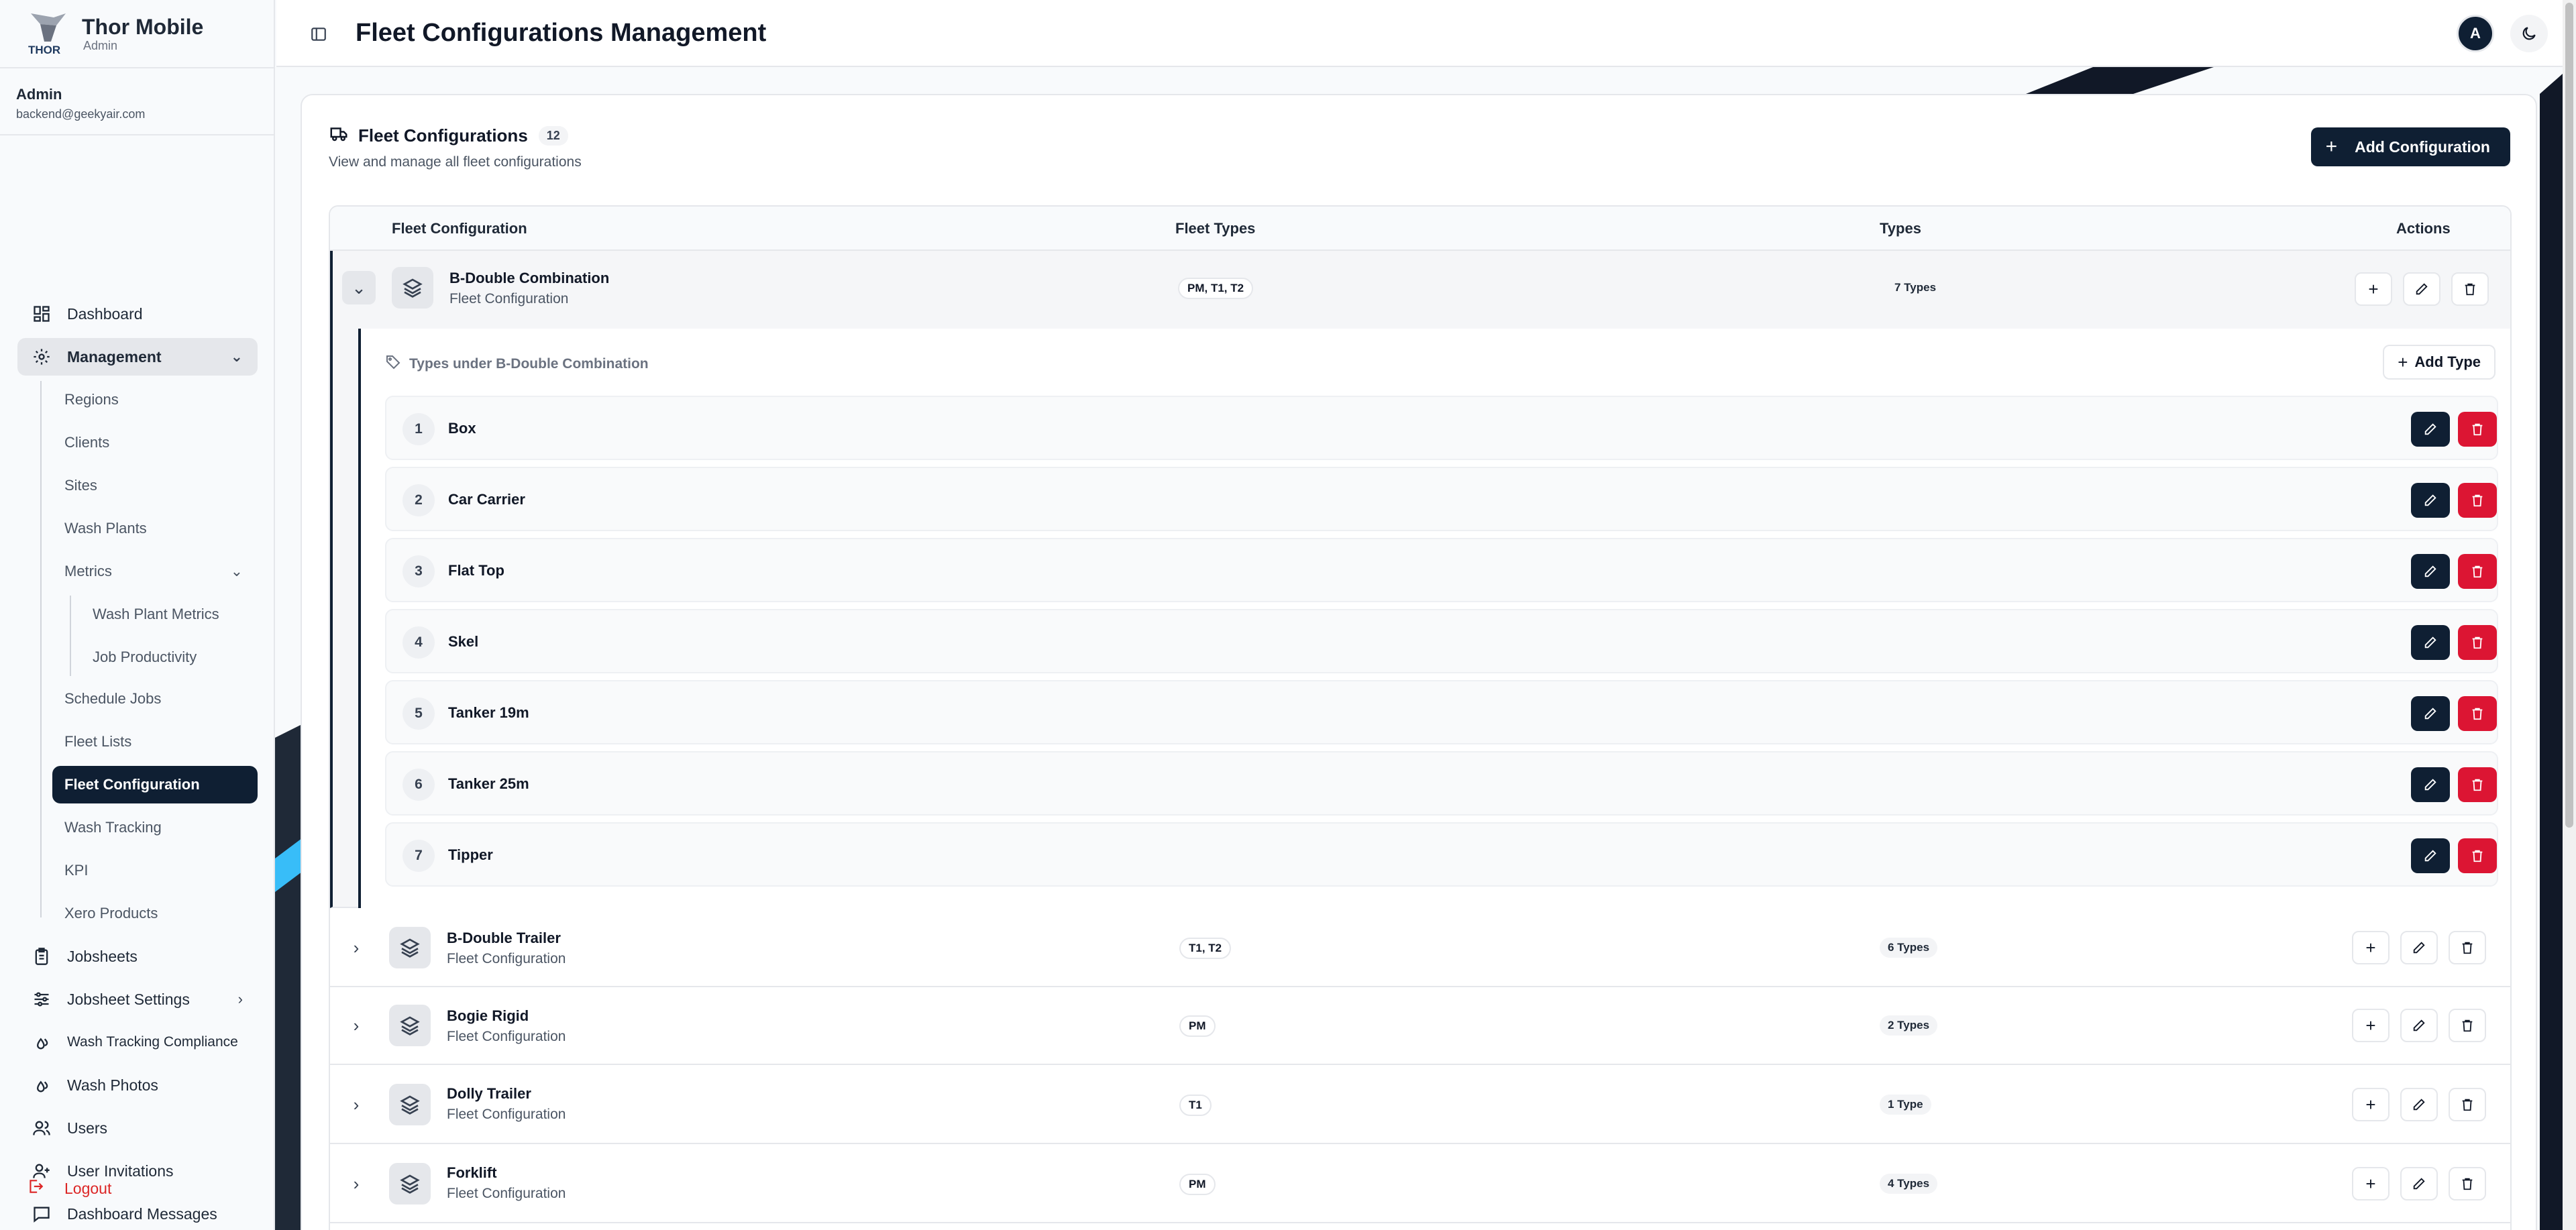  What do you see at coordinates (137, 1128) in the screenshot?
I see `sidebar-item-users: Users` at bounding box center [137, 1128].